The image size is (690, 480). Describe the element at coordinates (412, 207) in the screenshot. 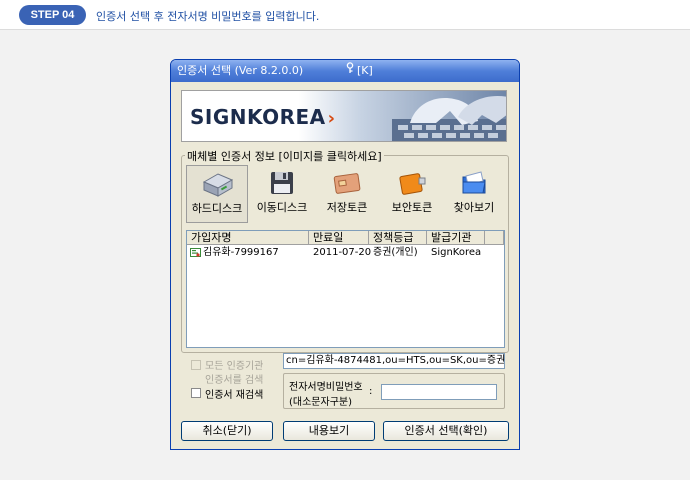

I see `media-label: 보안토큰` at that location.